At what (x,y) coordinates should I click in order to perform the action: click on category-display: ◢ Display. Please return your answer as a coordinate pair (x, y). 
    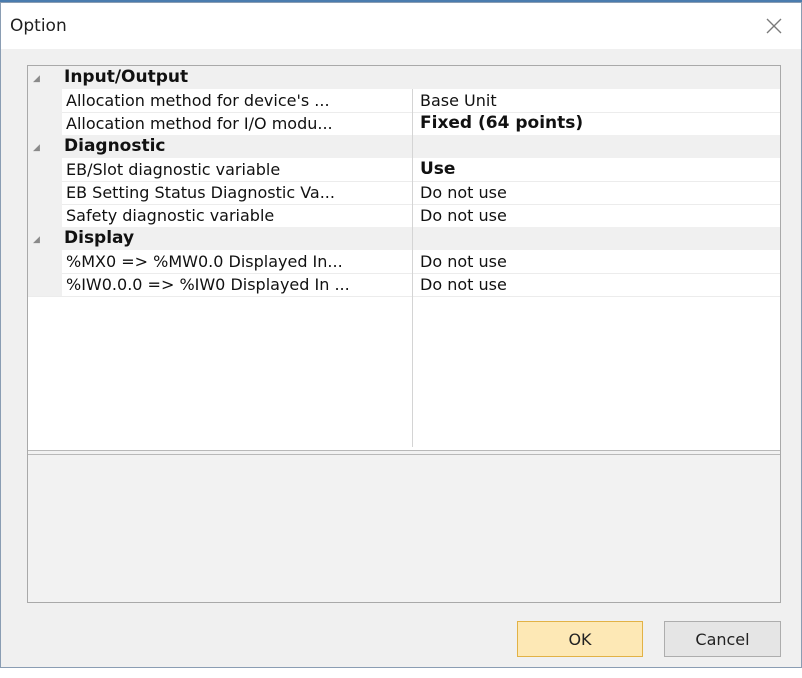
    Looking at the image, I should click on (404, 238).